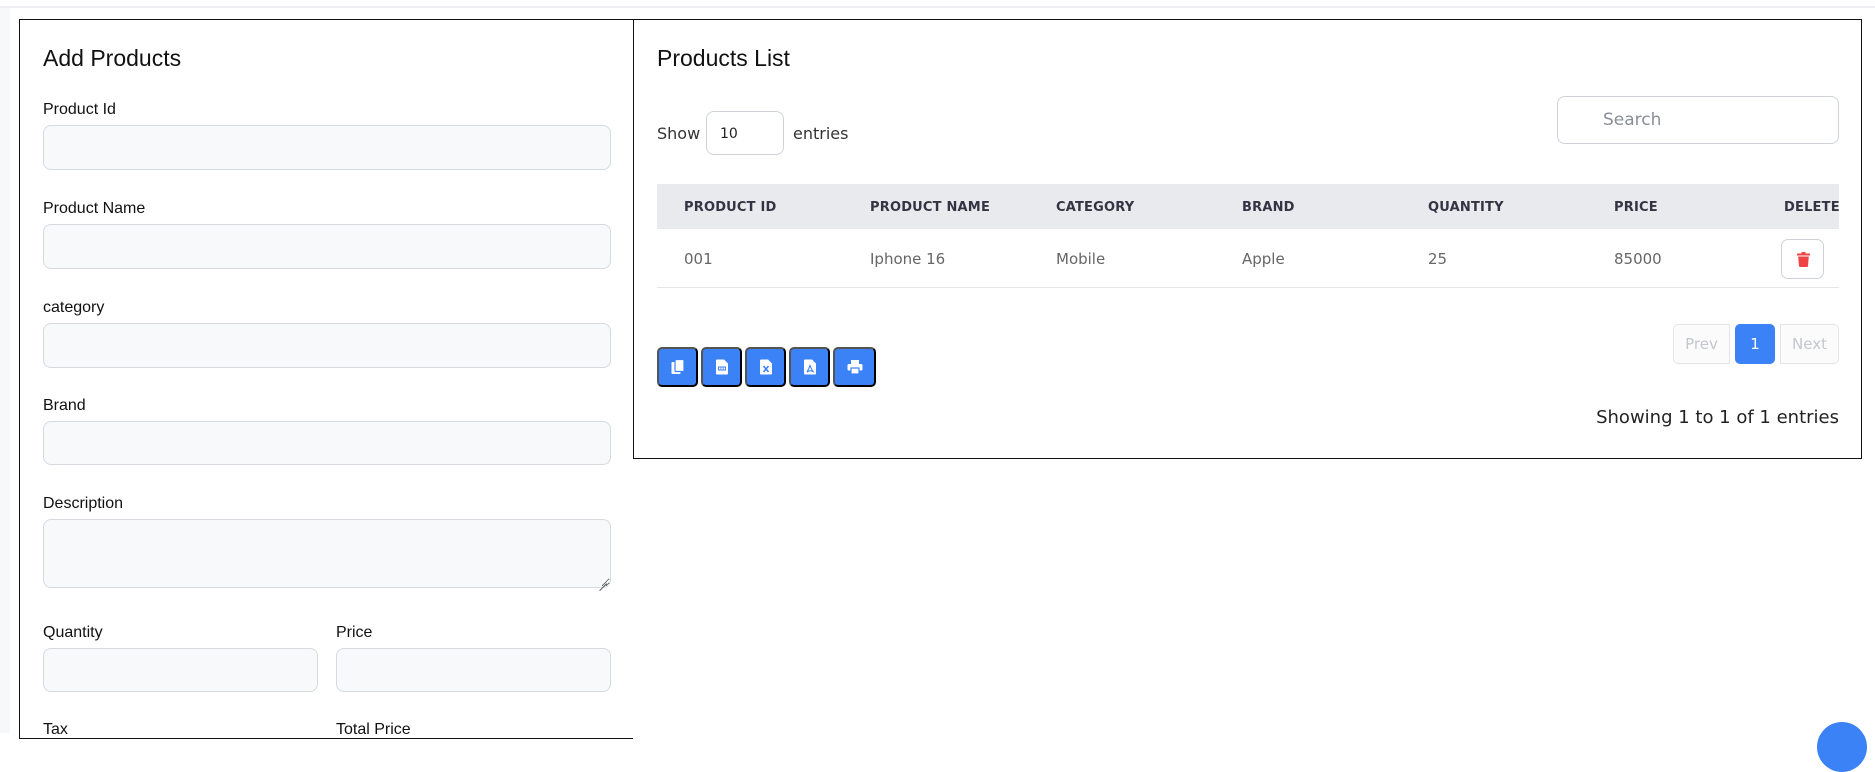 This screenshot has height=772, width=1875. Describe the element at coordinates (821, 133) in the screenshot. I see `entries-label: entries` at that location.